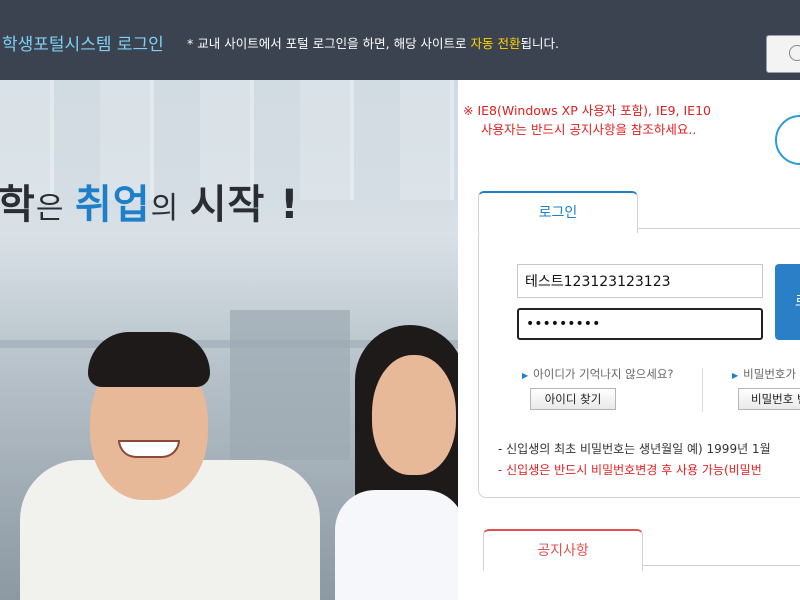  Describe the element at coordinates (558, 212) in the screenshot. I see `tab-login: 로그인` at that location.